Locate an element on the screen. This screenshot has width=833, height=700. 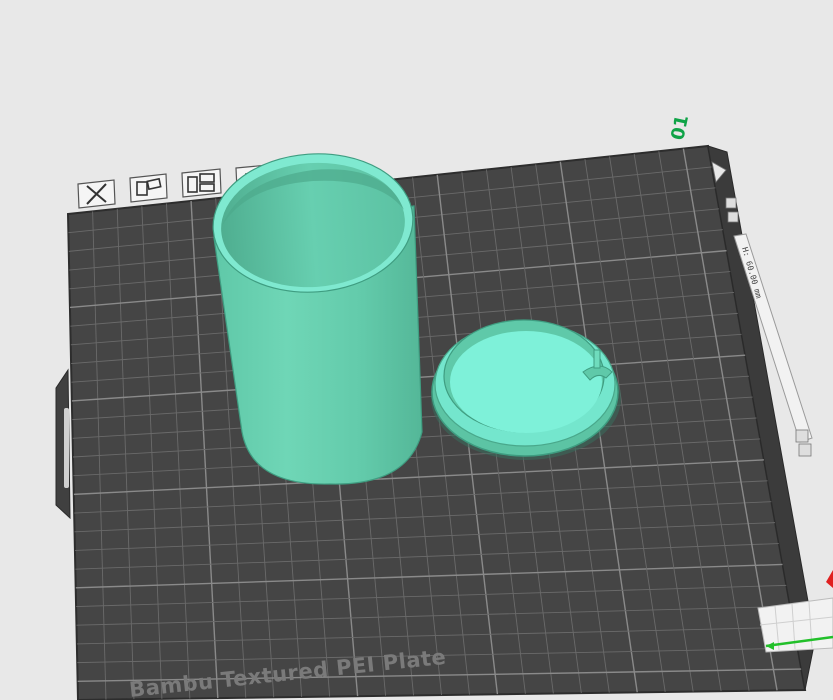
orient-plate-button is located at coordinates (201, 183).